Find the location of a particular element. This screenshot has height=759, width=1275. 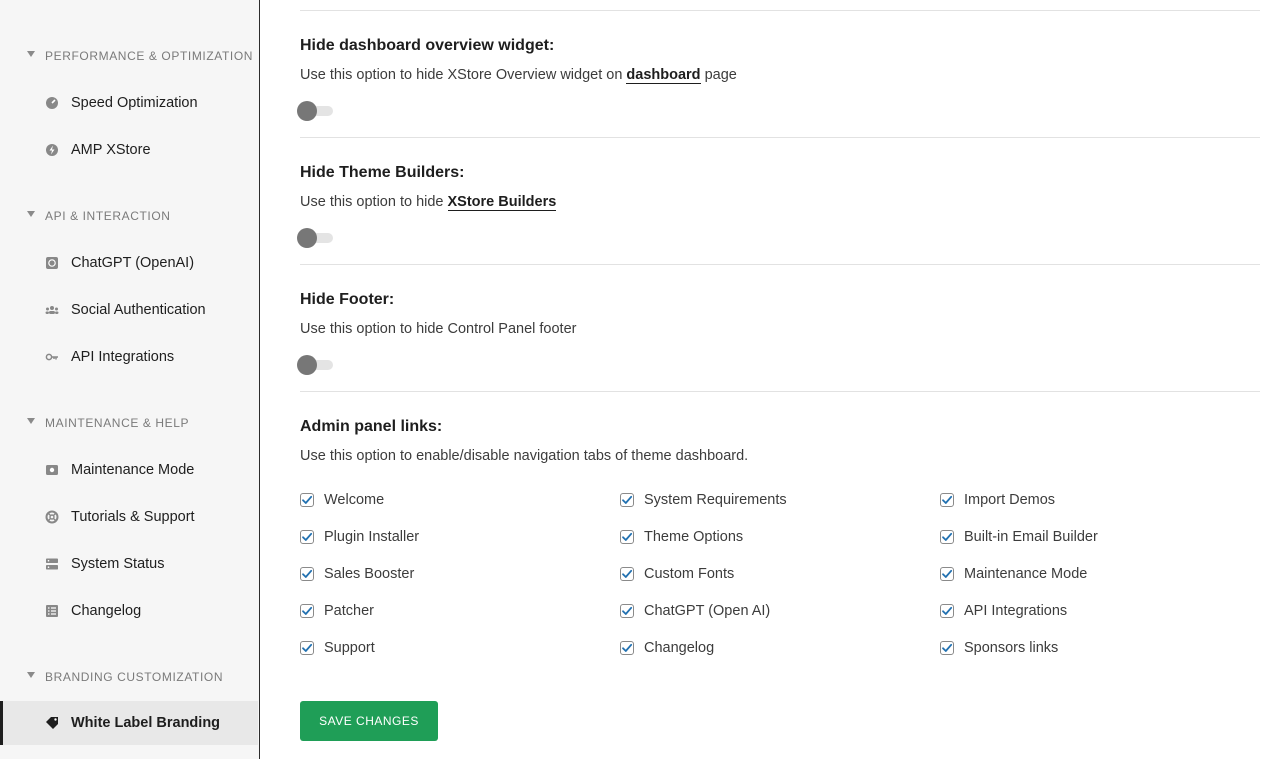

sidebar-item-maintenance-mode: Maintenance Mode is located at coordinates (129, 470).